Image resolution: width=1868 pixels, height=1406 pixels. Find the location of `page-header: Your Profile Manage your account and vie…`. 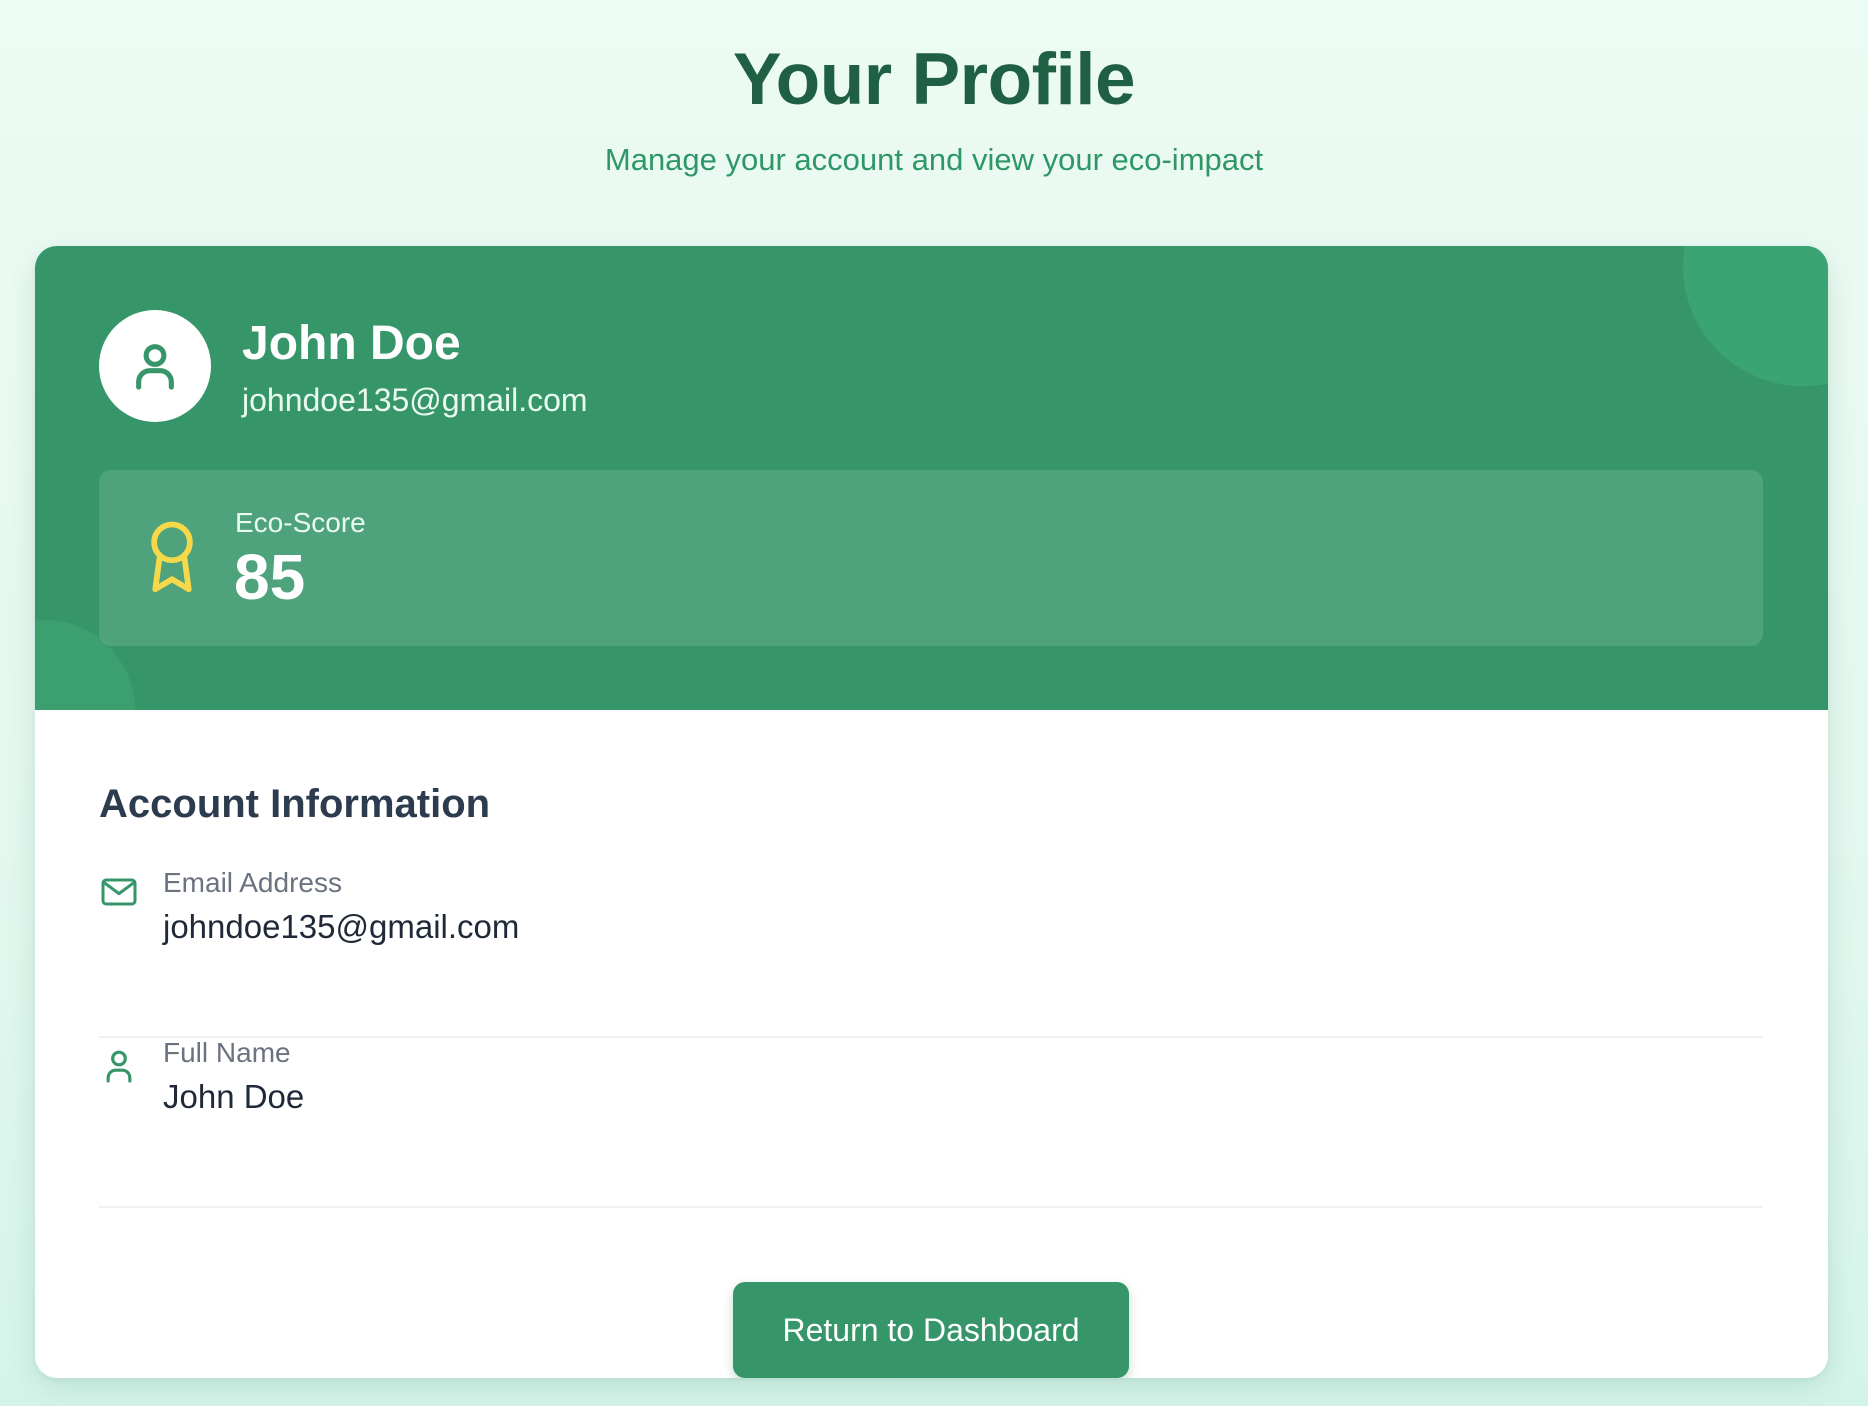

page-header: Your Profile Manage your account and vie… is located at coordinates (934, 90).